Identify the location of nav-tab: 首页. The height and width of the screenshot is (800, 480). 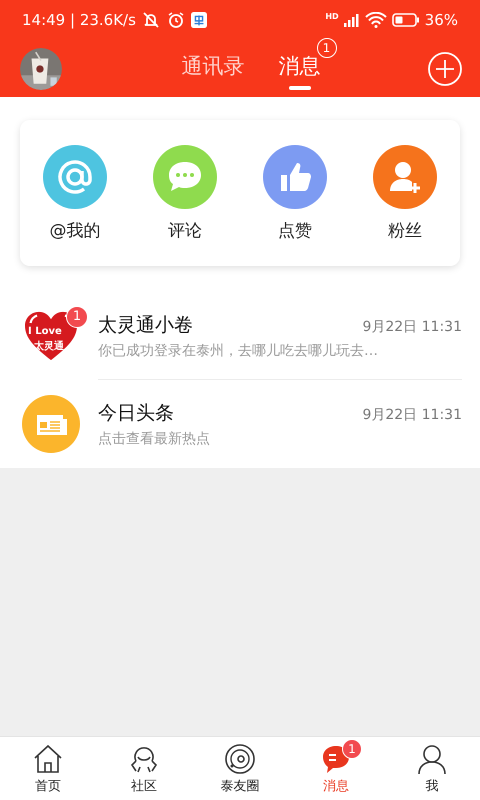
(48, 768).